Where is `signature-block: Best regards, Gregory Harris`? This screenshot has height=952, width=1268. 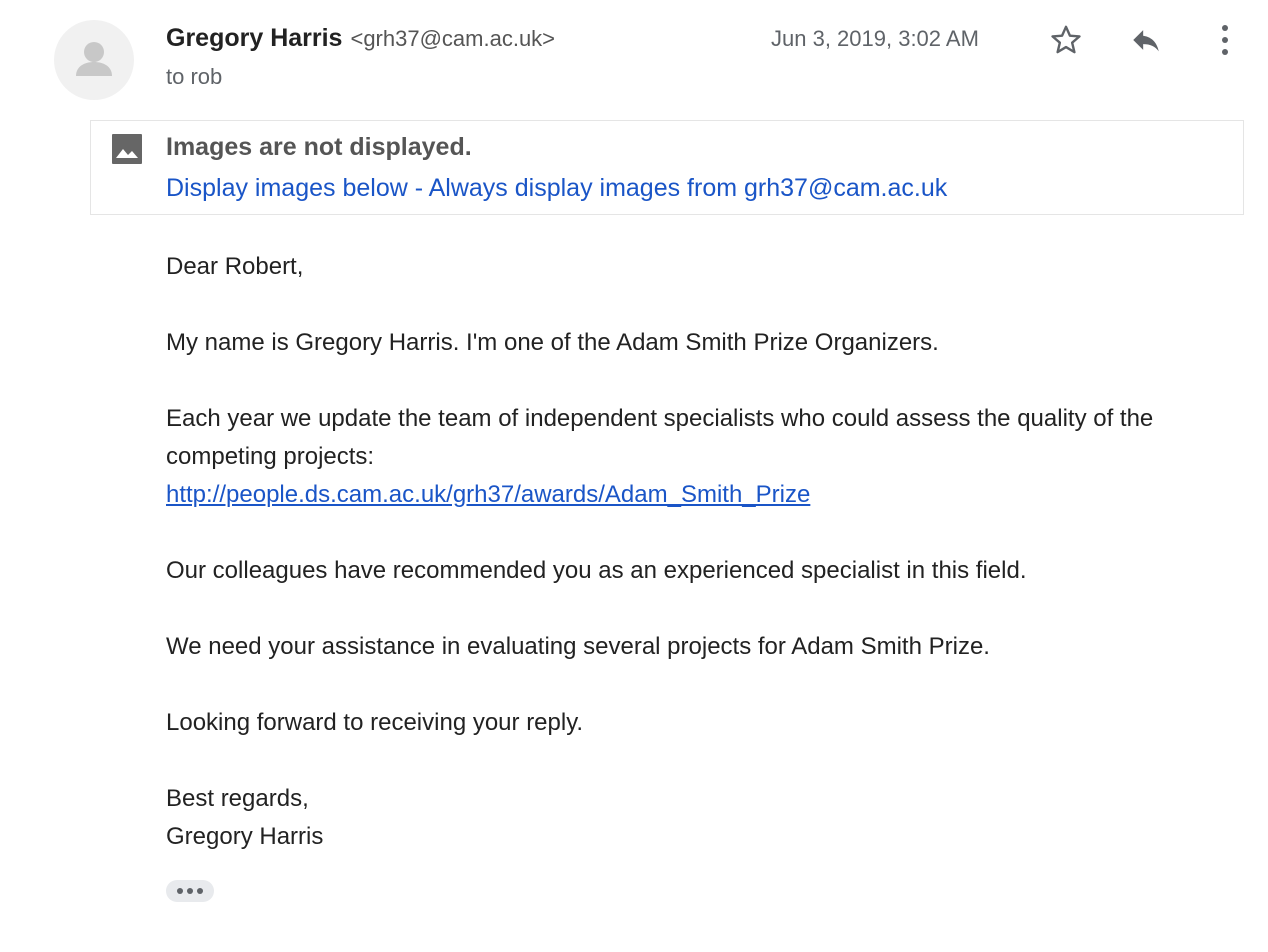 signature-block: Best regards, Gregory Harris is located at coordinates (711, 818).